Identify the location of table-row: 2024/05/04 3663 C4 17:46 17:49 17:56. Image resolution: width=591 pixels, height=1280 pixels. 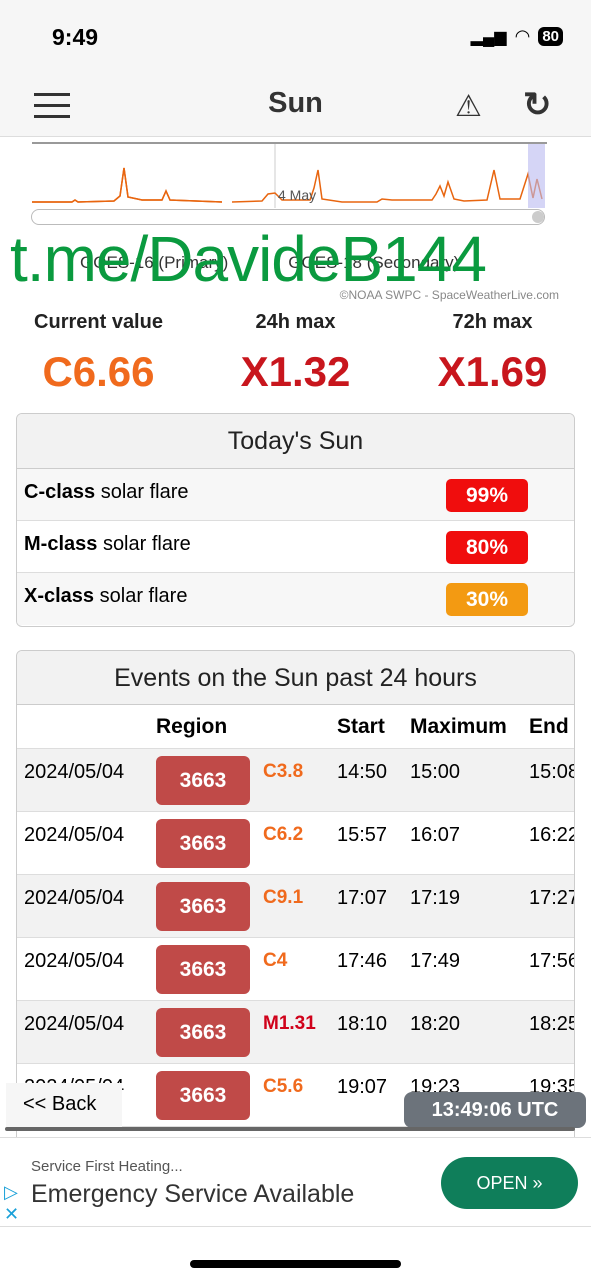
(295, 969).